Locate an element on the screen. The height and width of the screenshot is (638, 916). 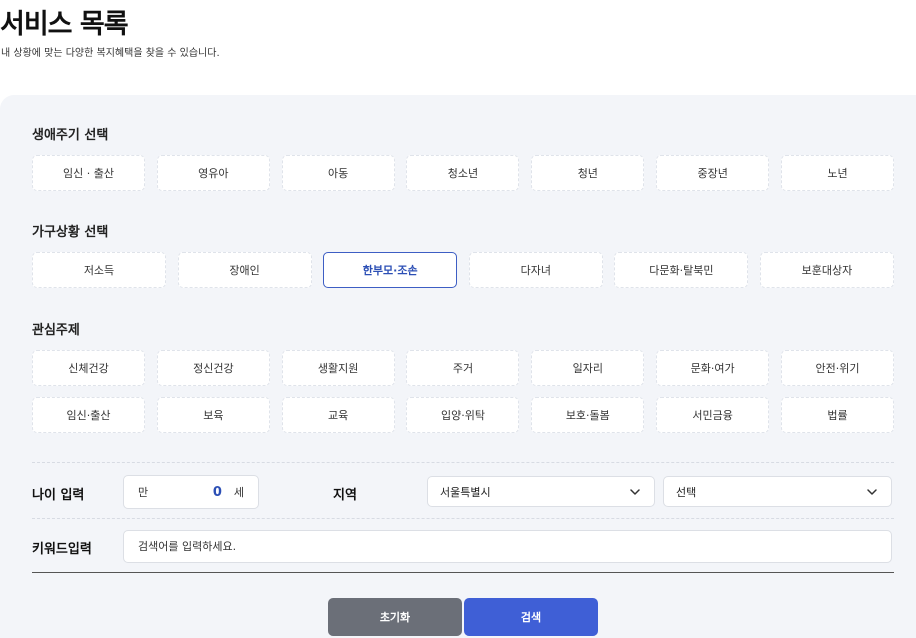
household-chip-veterans: 보훈대상자 is located at coordinates (826, 270).